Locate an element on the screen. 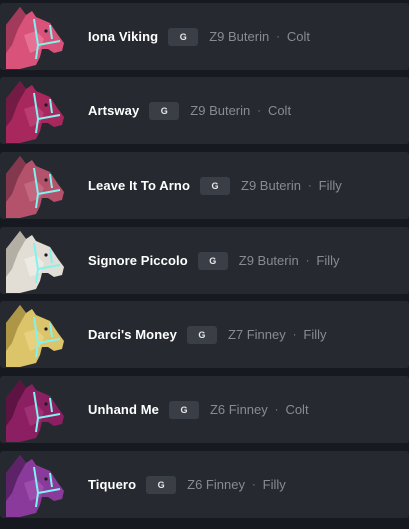 The width and height of the screenshot is (409, 529). horse-info: Iona Viking G Z9 Buterin · Colt is located at coordinates (199, 36).